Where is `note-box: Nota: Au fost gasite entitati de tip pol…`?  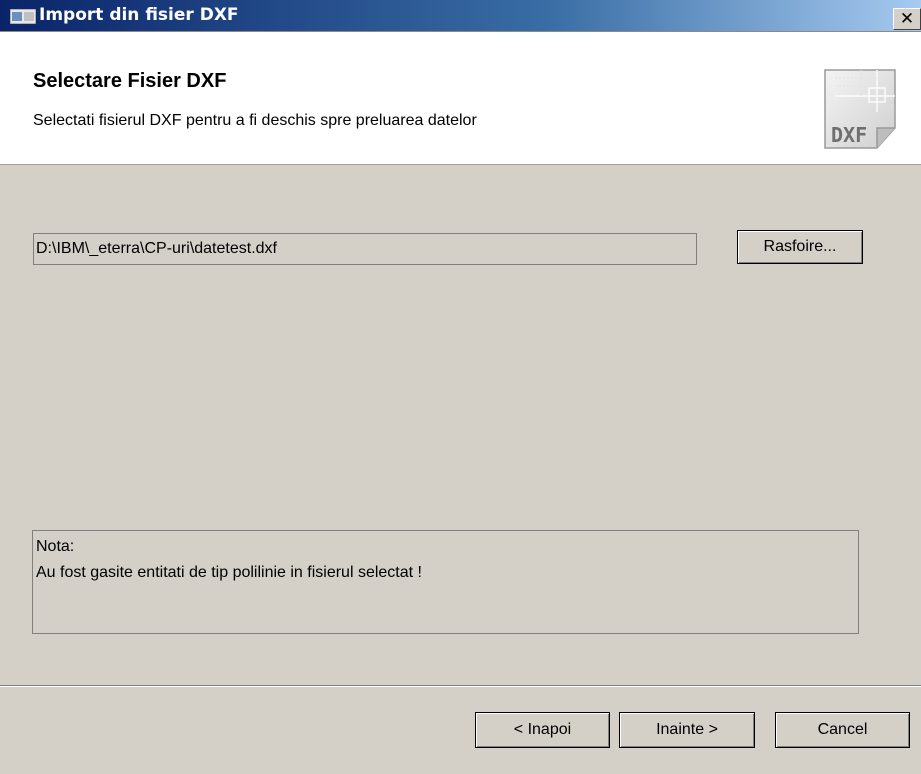
note-box: Nota: Au fost gasite entitati de tip pol… is located at coordinates (445, 582).